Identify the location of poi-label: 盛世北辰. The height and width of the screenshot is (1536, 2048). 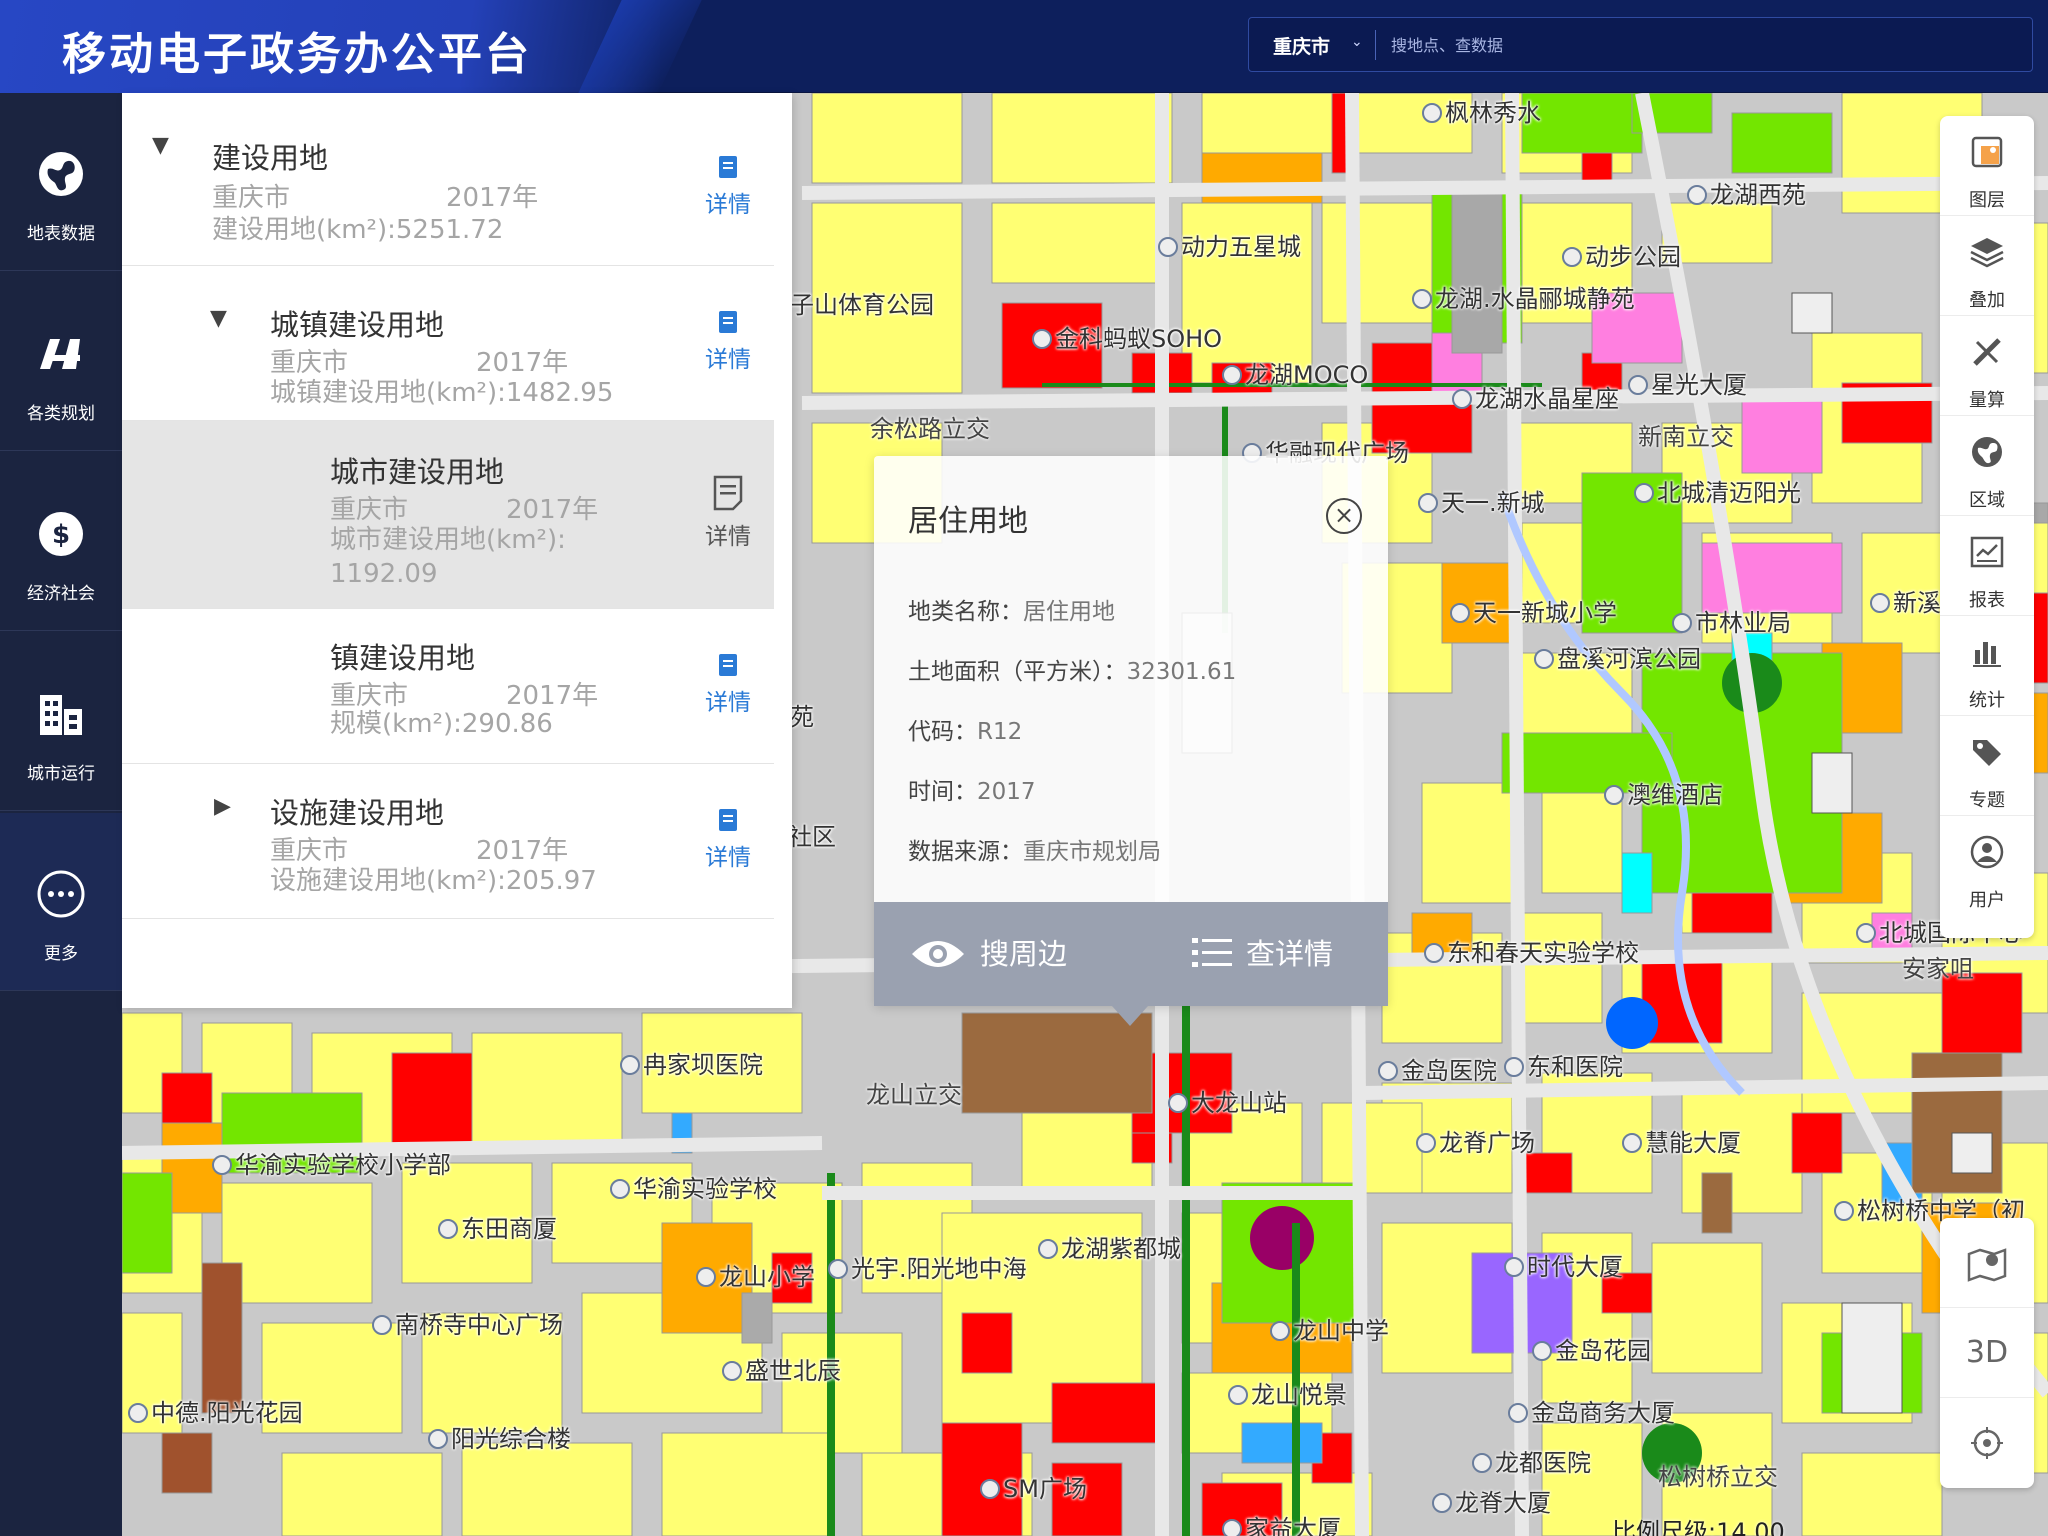
(781, 1368).